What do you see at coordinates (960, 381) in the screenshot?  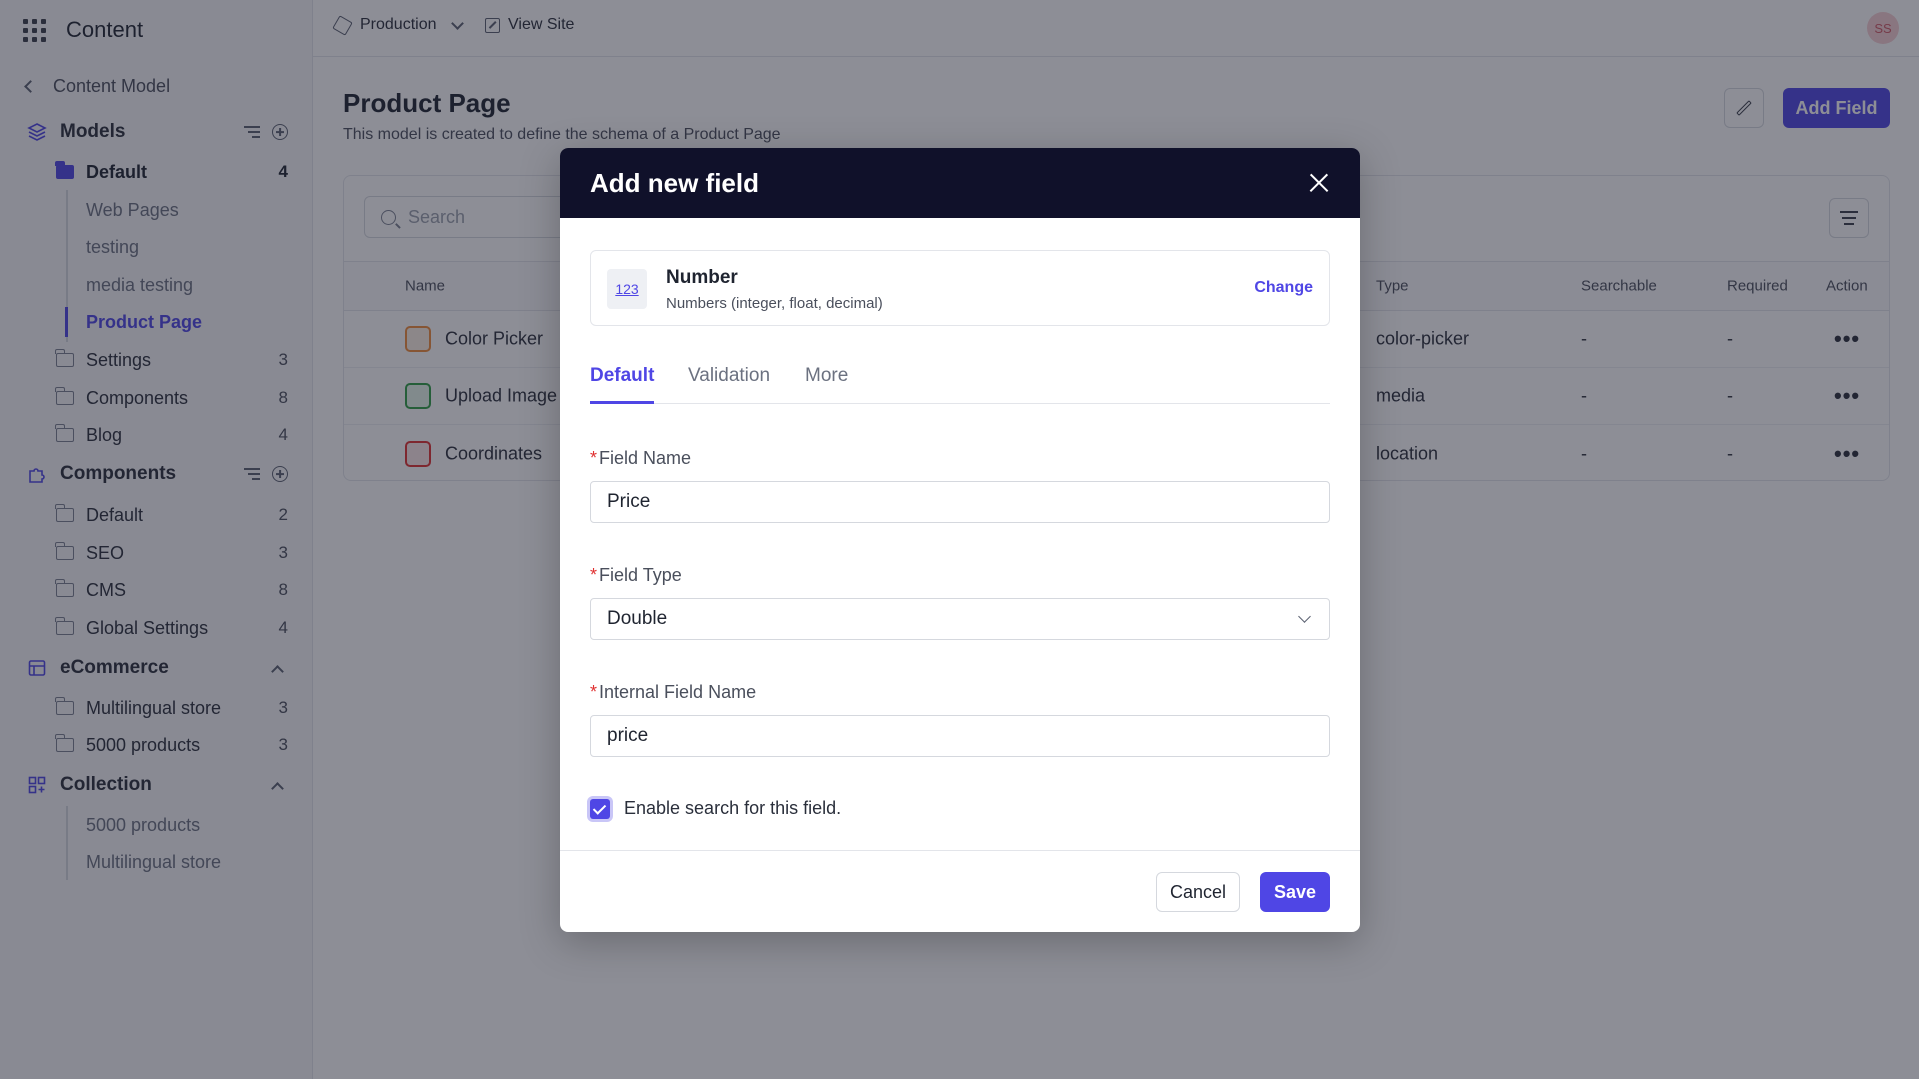 I see `modal-tabs: Default Validation More` at bounding box center [960, 381].